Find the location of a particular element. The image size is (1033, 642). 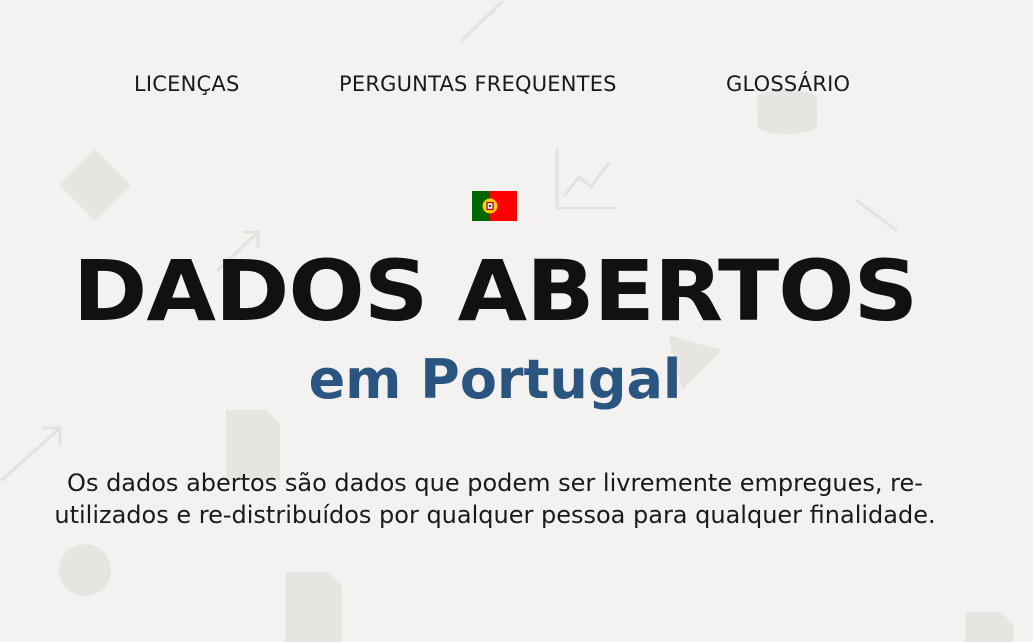

diamond-shape is located at coordinates (95, 185).